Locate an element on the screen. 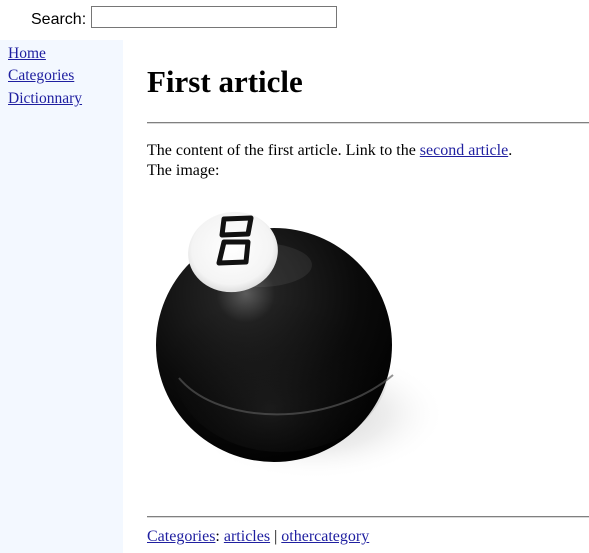 The width and height of the screenshot is (589, 553). title-divider is located at coordinates (368, 123).